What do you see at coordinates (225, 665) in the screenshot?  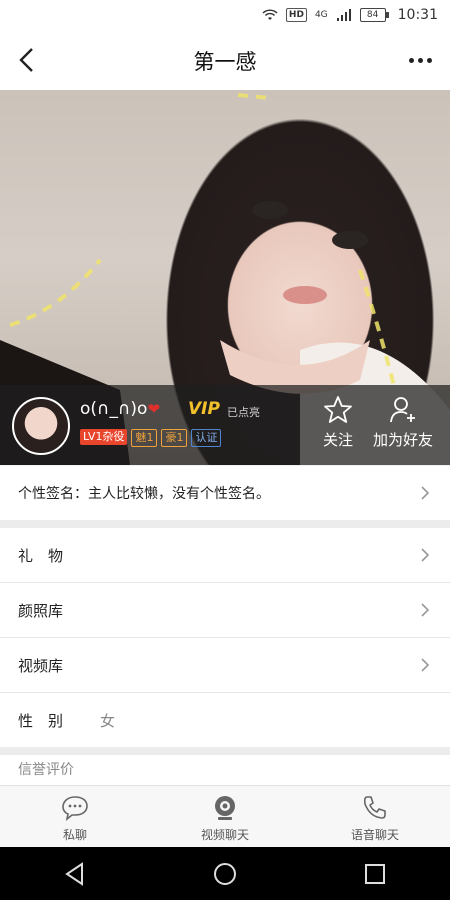 I see `menu-item-video-library: 视频库` at bounding box center [225, 665].